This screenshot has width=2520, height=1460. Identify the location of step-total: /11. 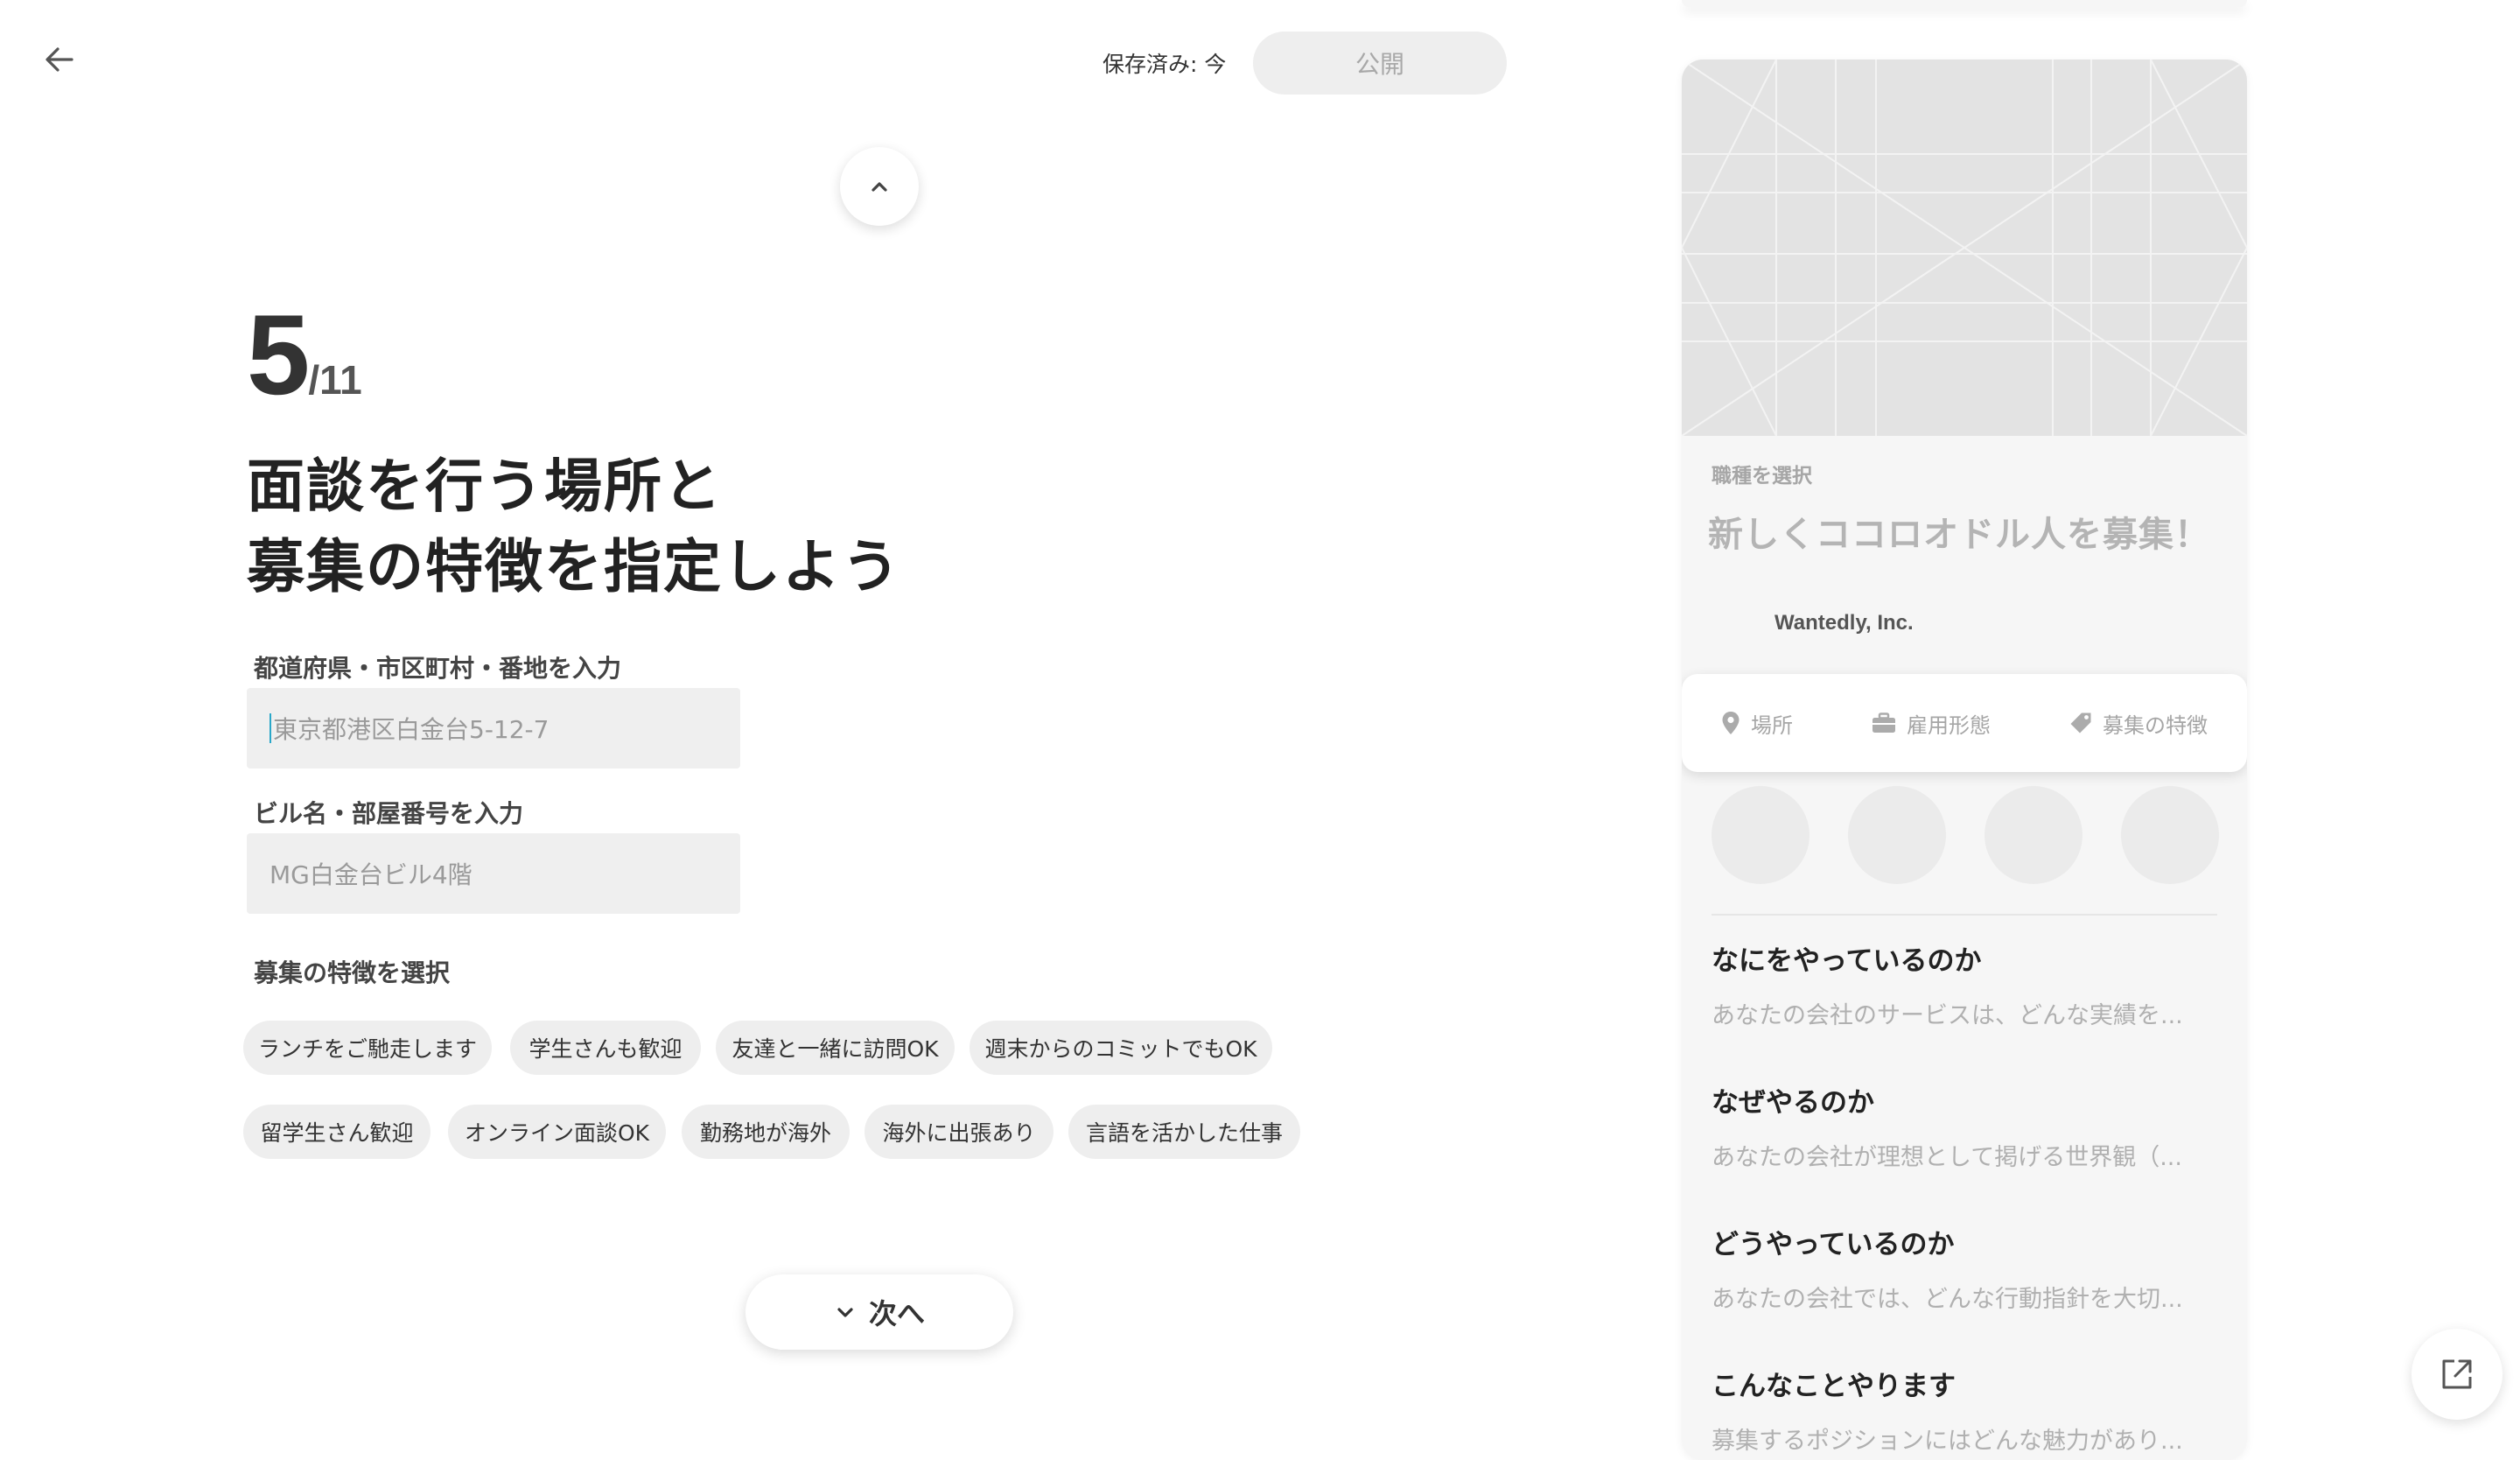
(335, 380).